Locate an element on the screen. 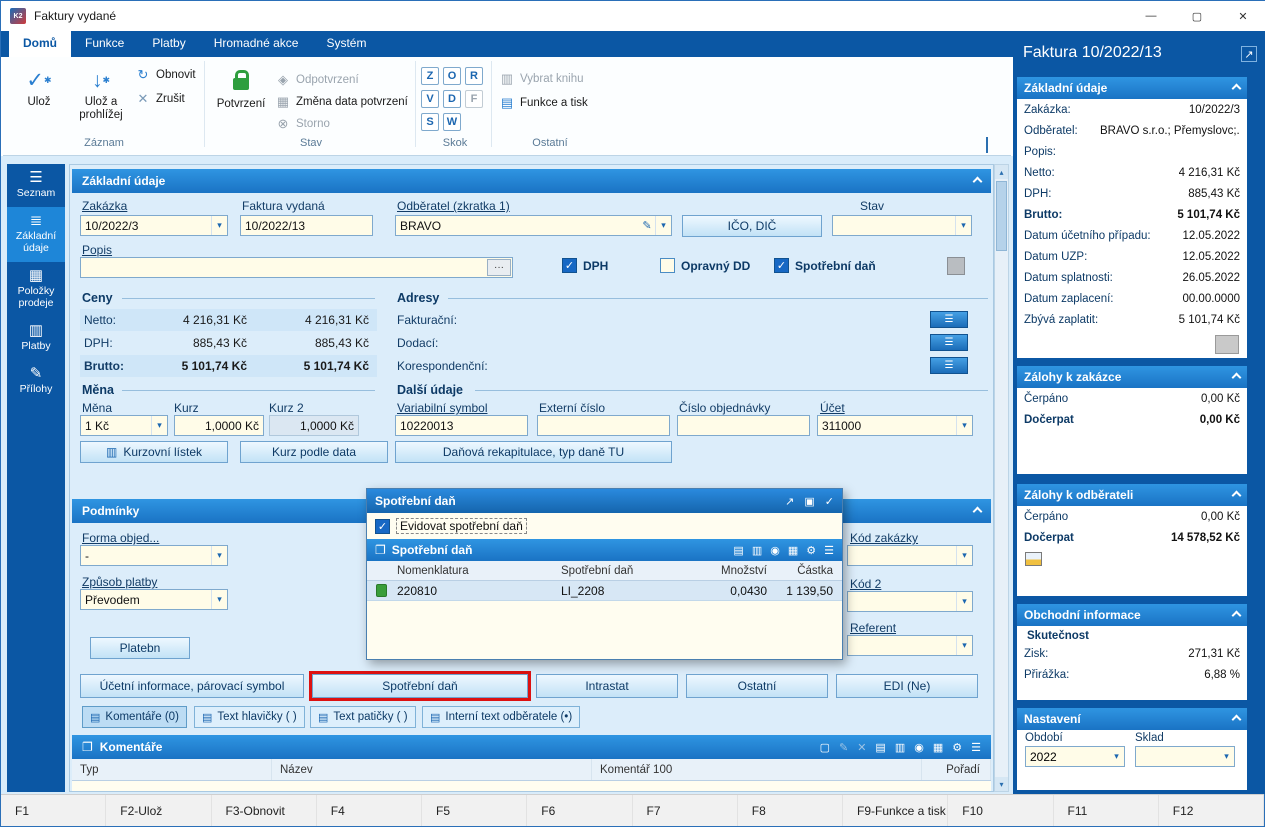 The width and height of the screenshot is (1265, 827). column-castka: Částka is located at coordinates (805, 571).